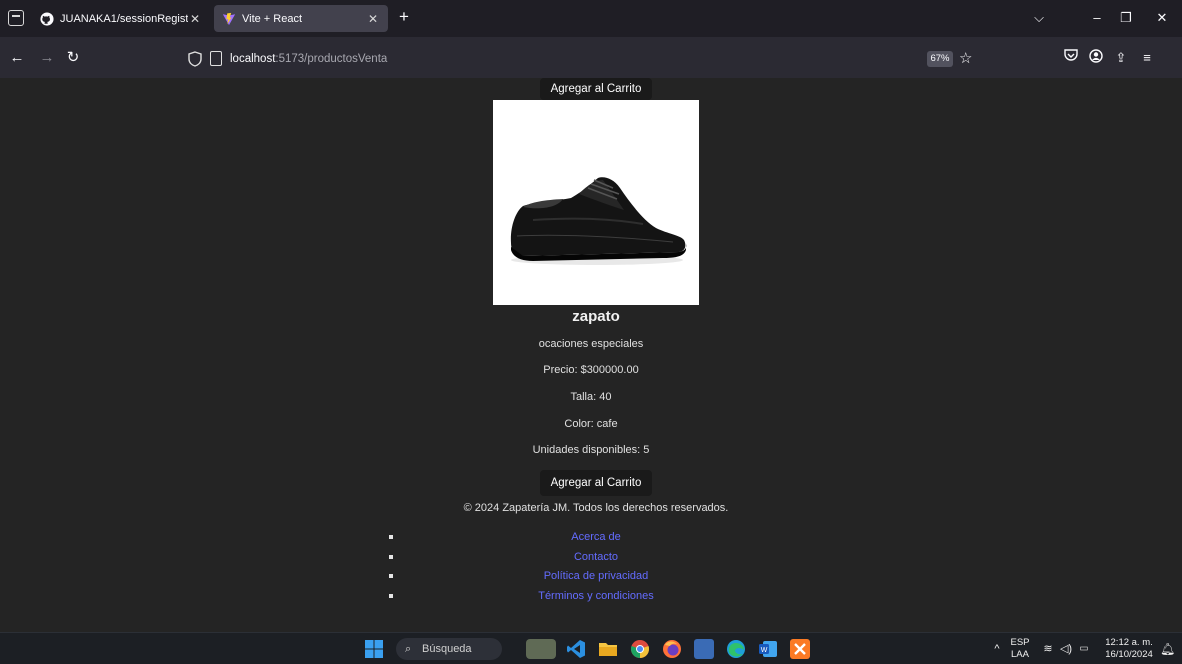 The width and height of the screenshot is (1182, 664). Describe the element at coordinates (1129, 642) in the screenshot. I see `clock-time: 12:12 a. m.` at that location.